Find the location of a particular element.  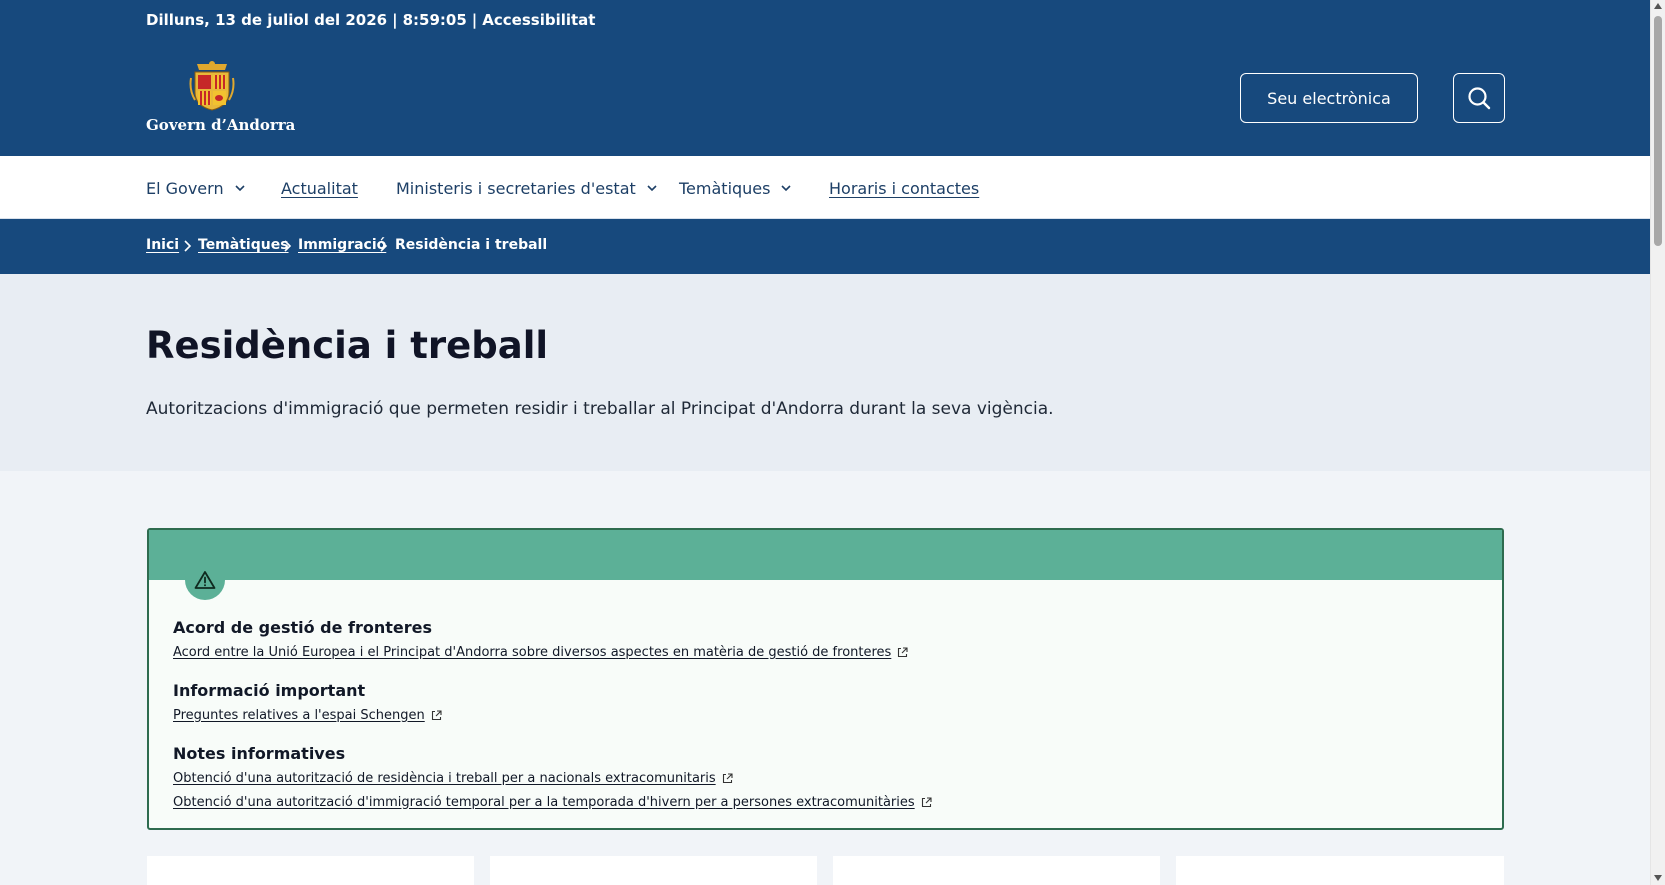

current-time: 8:59:05 is located at coordinates (434, 20).